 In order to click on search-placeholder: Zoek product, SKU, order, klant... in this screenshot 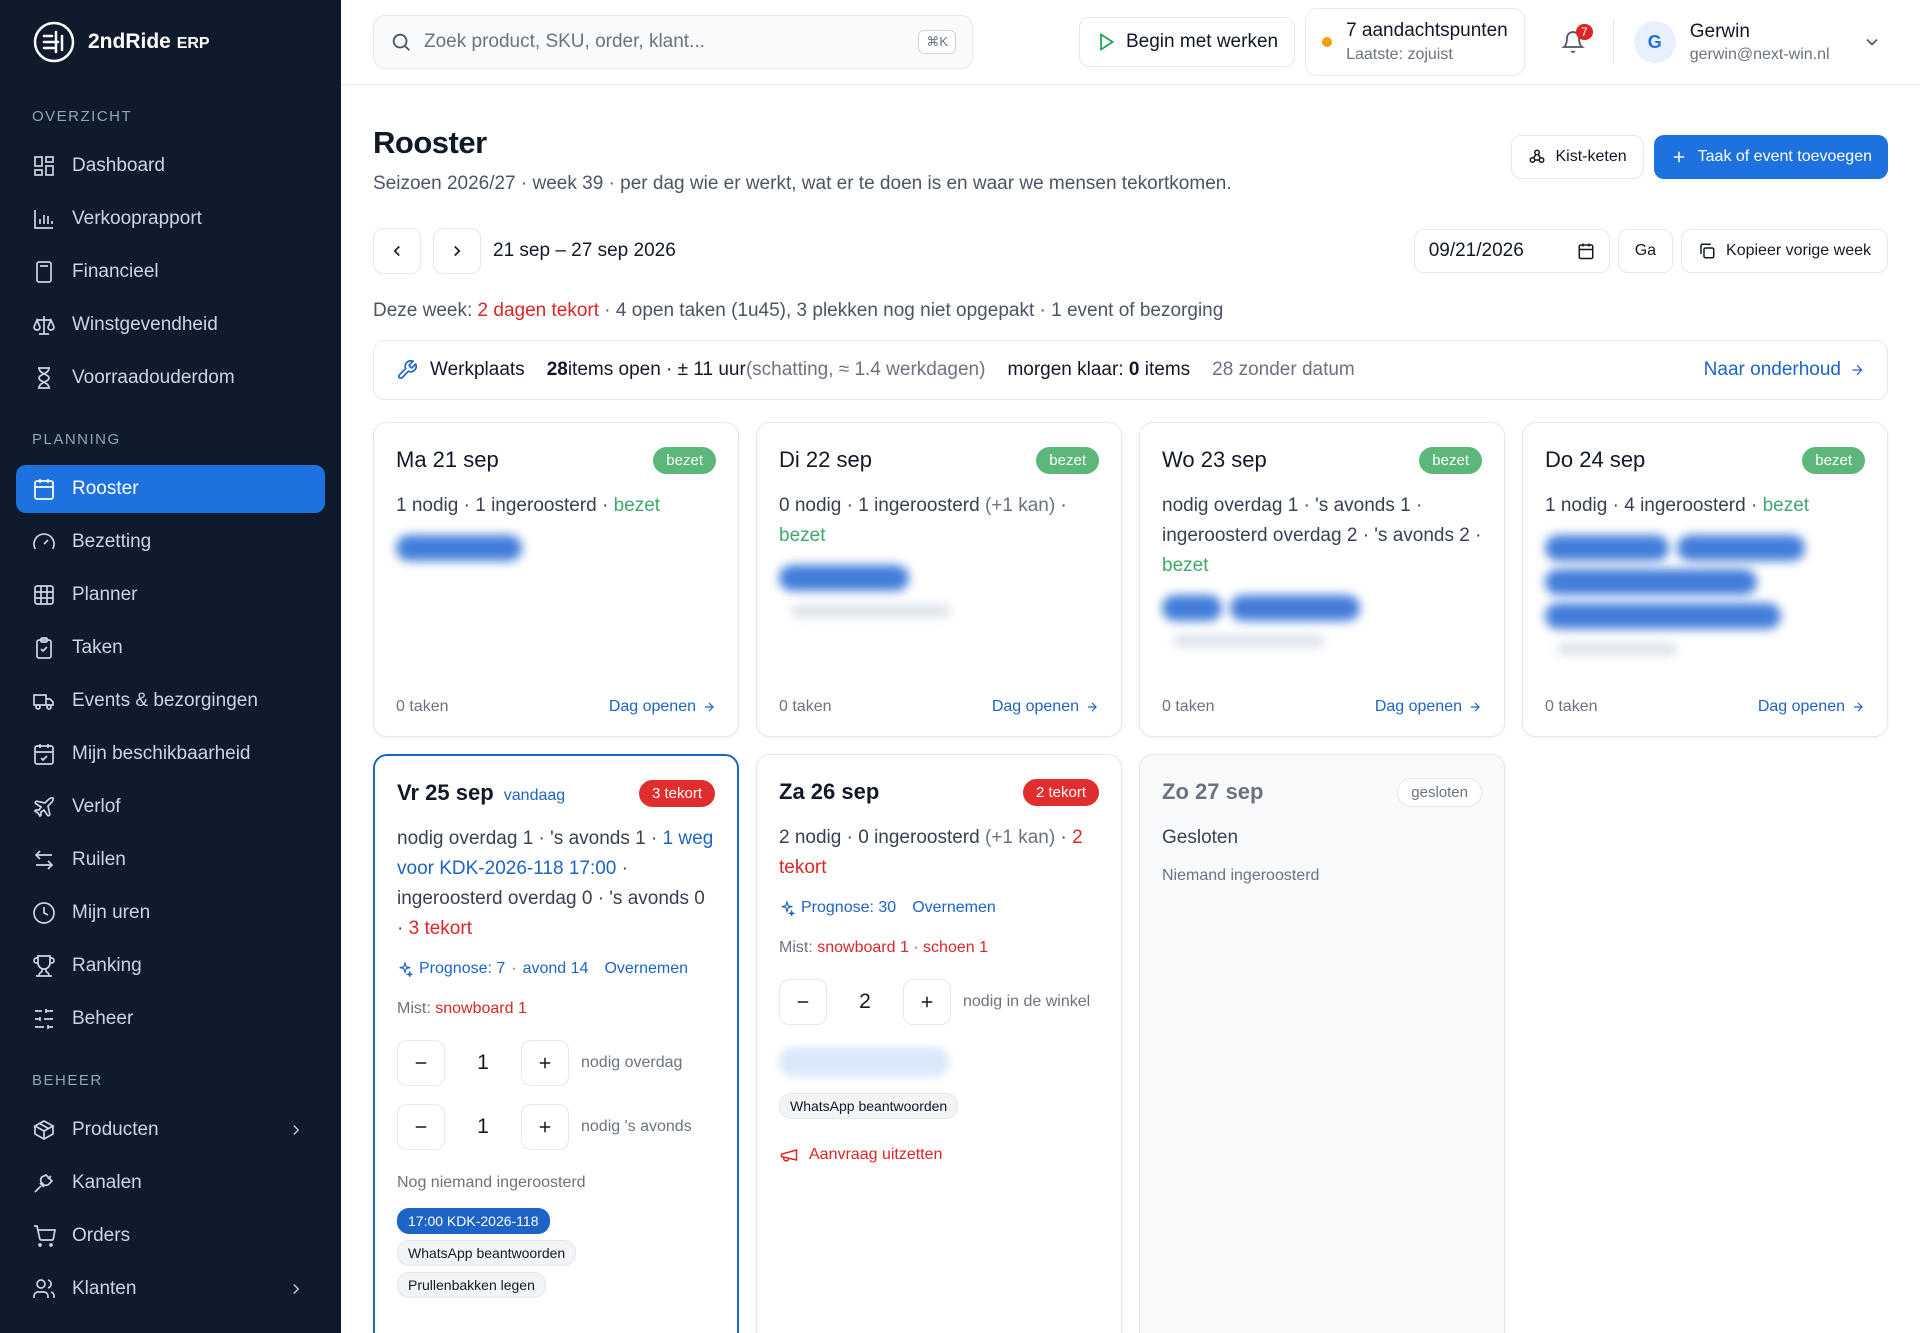, I will do `click(564, 41)`.